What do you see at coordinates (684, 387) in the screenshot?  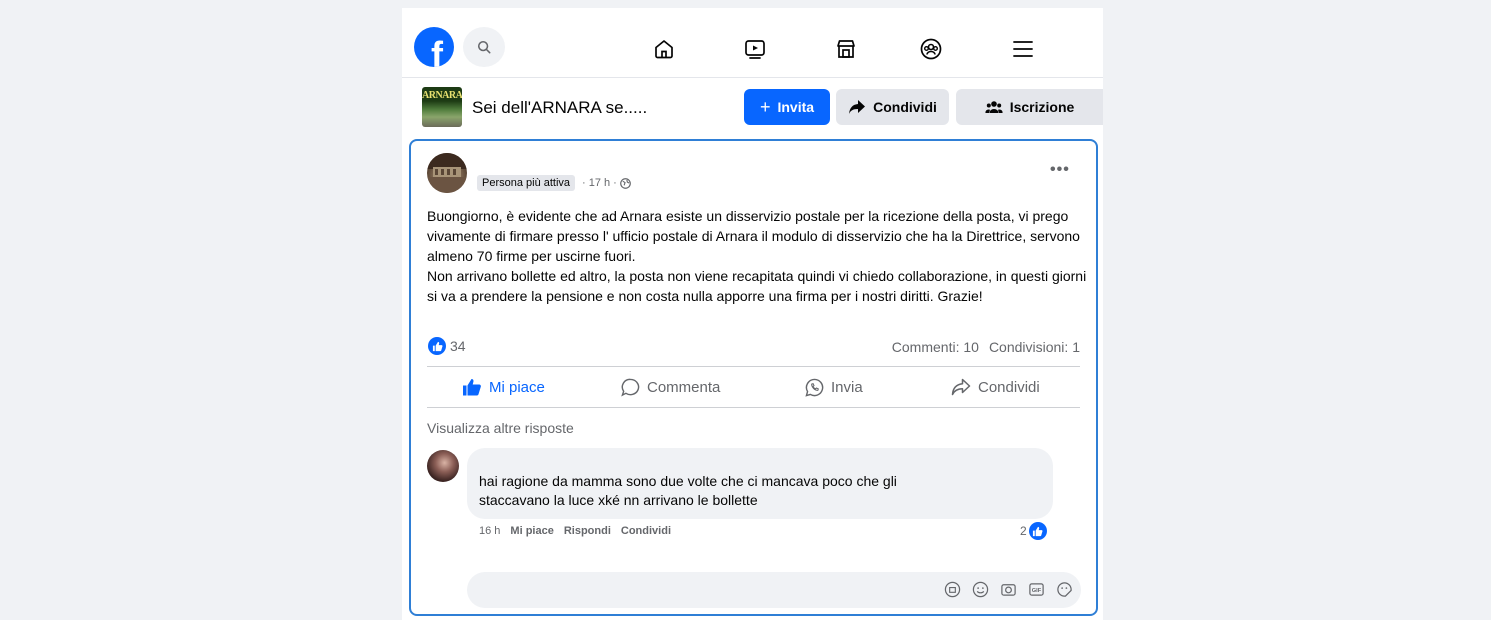 I see `comment-button-label: Commenta` at bounding box center [684, 387].